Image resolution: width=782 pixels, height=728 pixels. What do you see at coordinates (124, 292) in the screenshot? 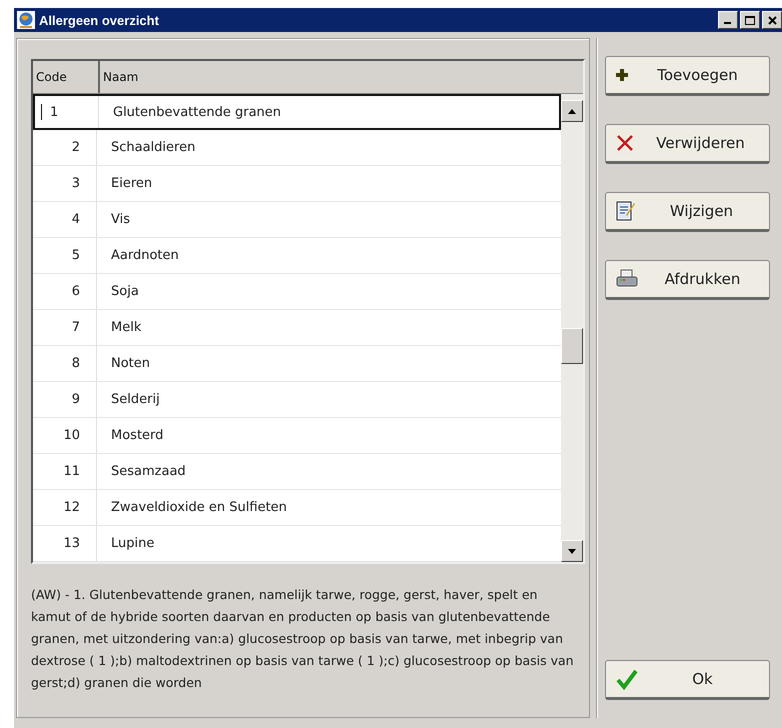
I see `table-cell-text: Soja` at bounding box center [124, 292].